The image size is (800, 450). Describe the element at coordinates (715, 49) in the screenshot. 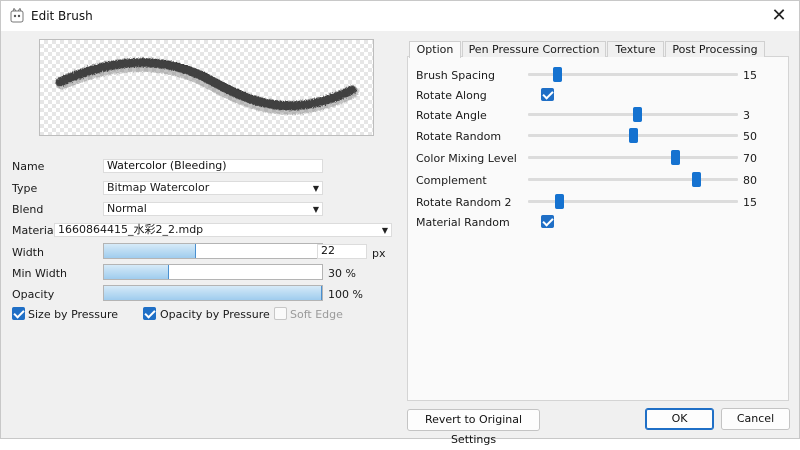

I see `tab-post-processing: Post Processing` at that location.